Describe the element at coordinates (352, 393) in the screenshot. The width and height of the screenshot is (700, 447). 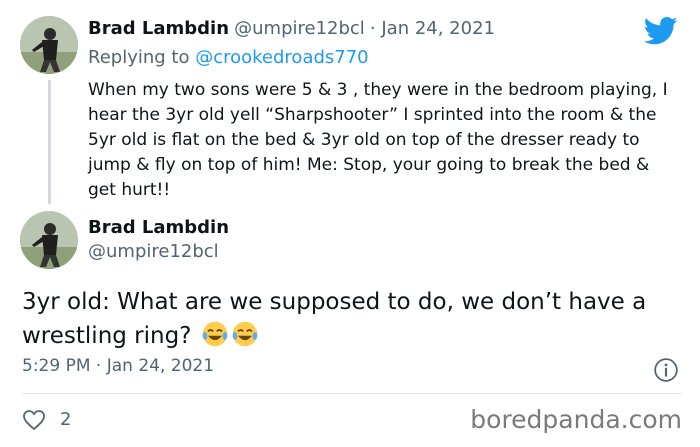
I see `divider` at that location.